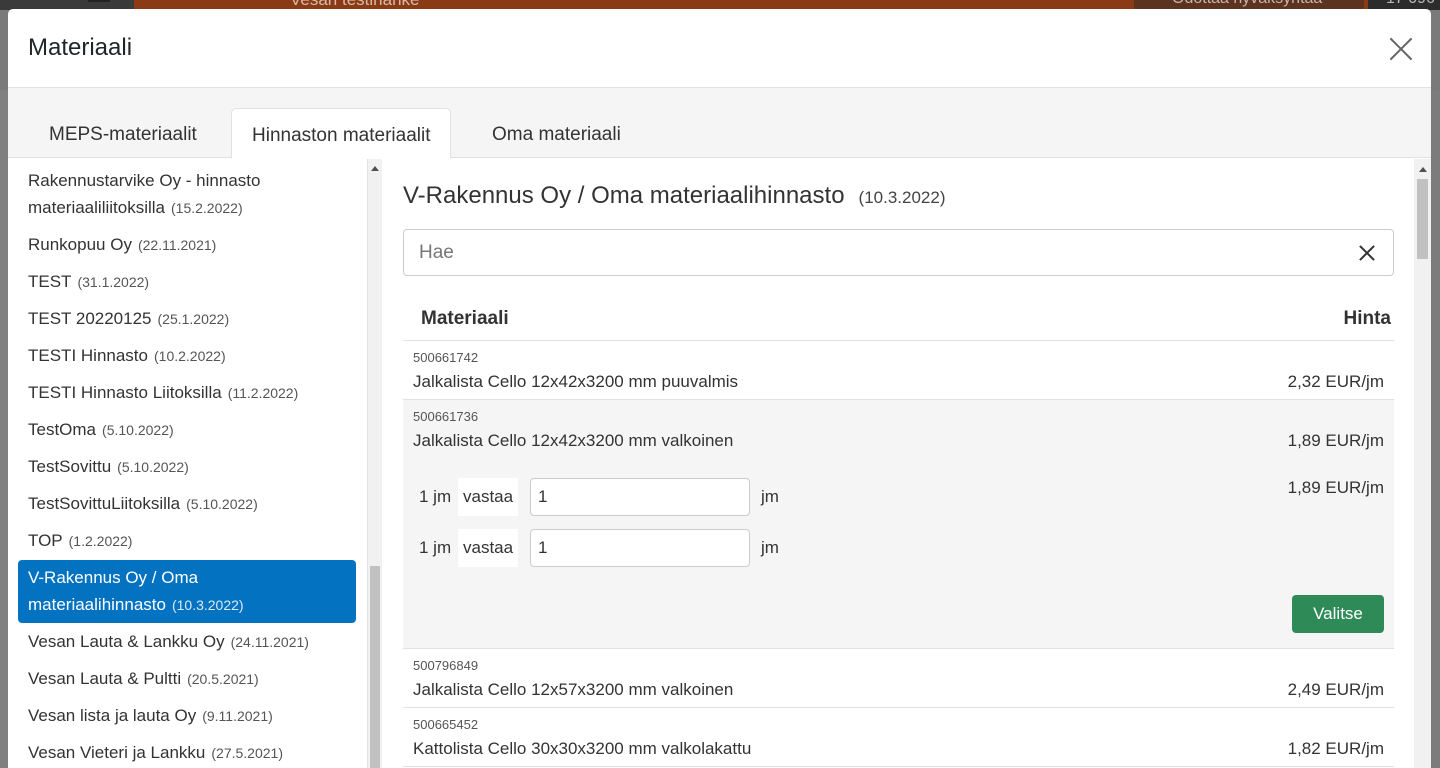 Image resolution: width=1440 pixels, height=768 pixels. I want to click on app-background-left, so click(4, 429).